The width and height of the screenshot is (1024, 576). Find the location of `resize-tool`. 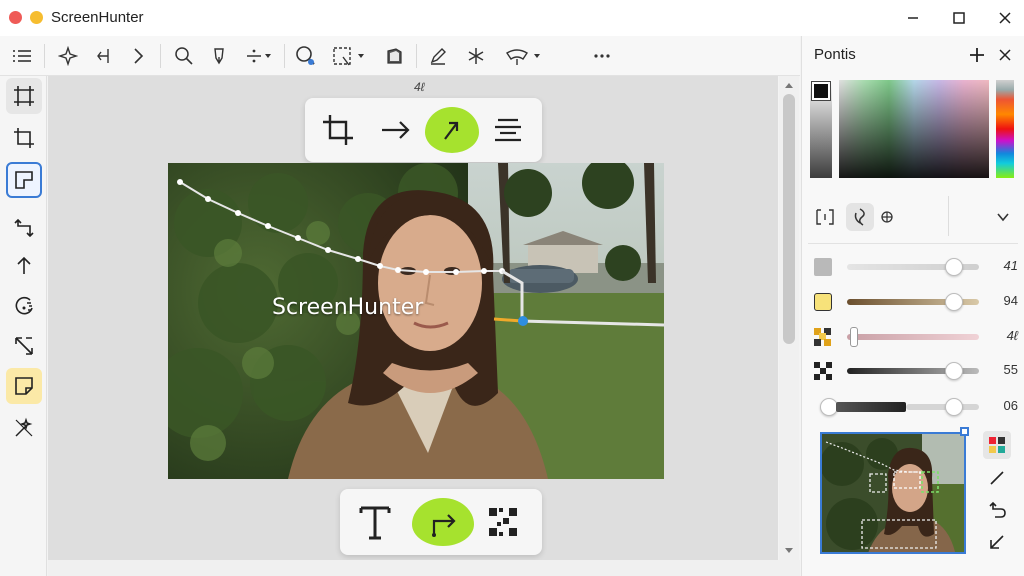

resize-tool is located at coordinates (24, 346).